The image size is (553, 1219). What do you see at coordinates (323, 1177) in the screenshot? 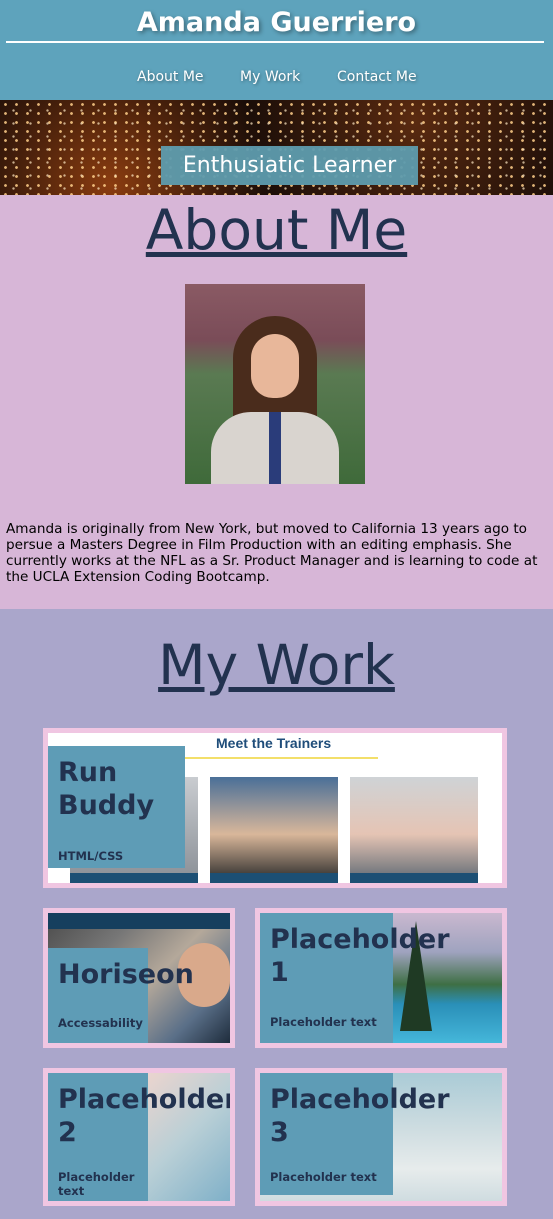
I see `placeholder-3-subtitle: Placeholder text` at bounding box center [323, 1177].